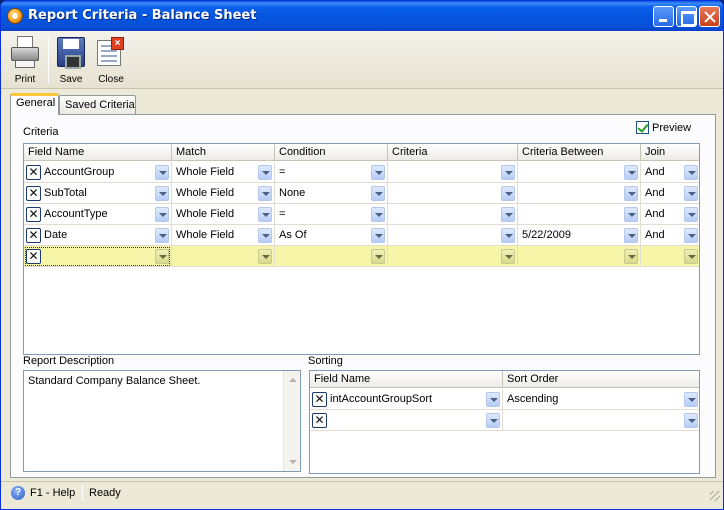  I want to click on print-button: Print, so click(25, 60).